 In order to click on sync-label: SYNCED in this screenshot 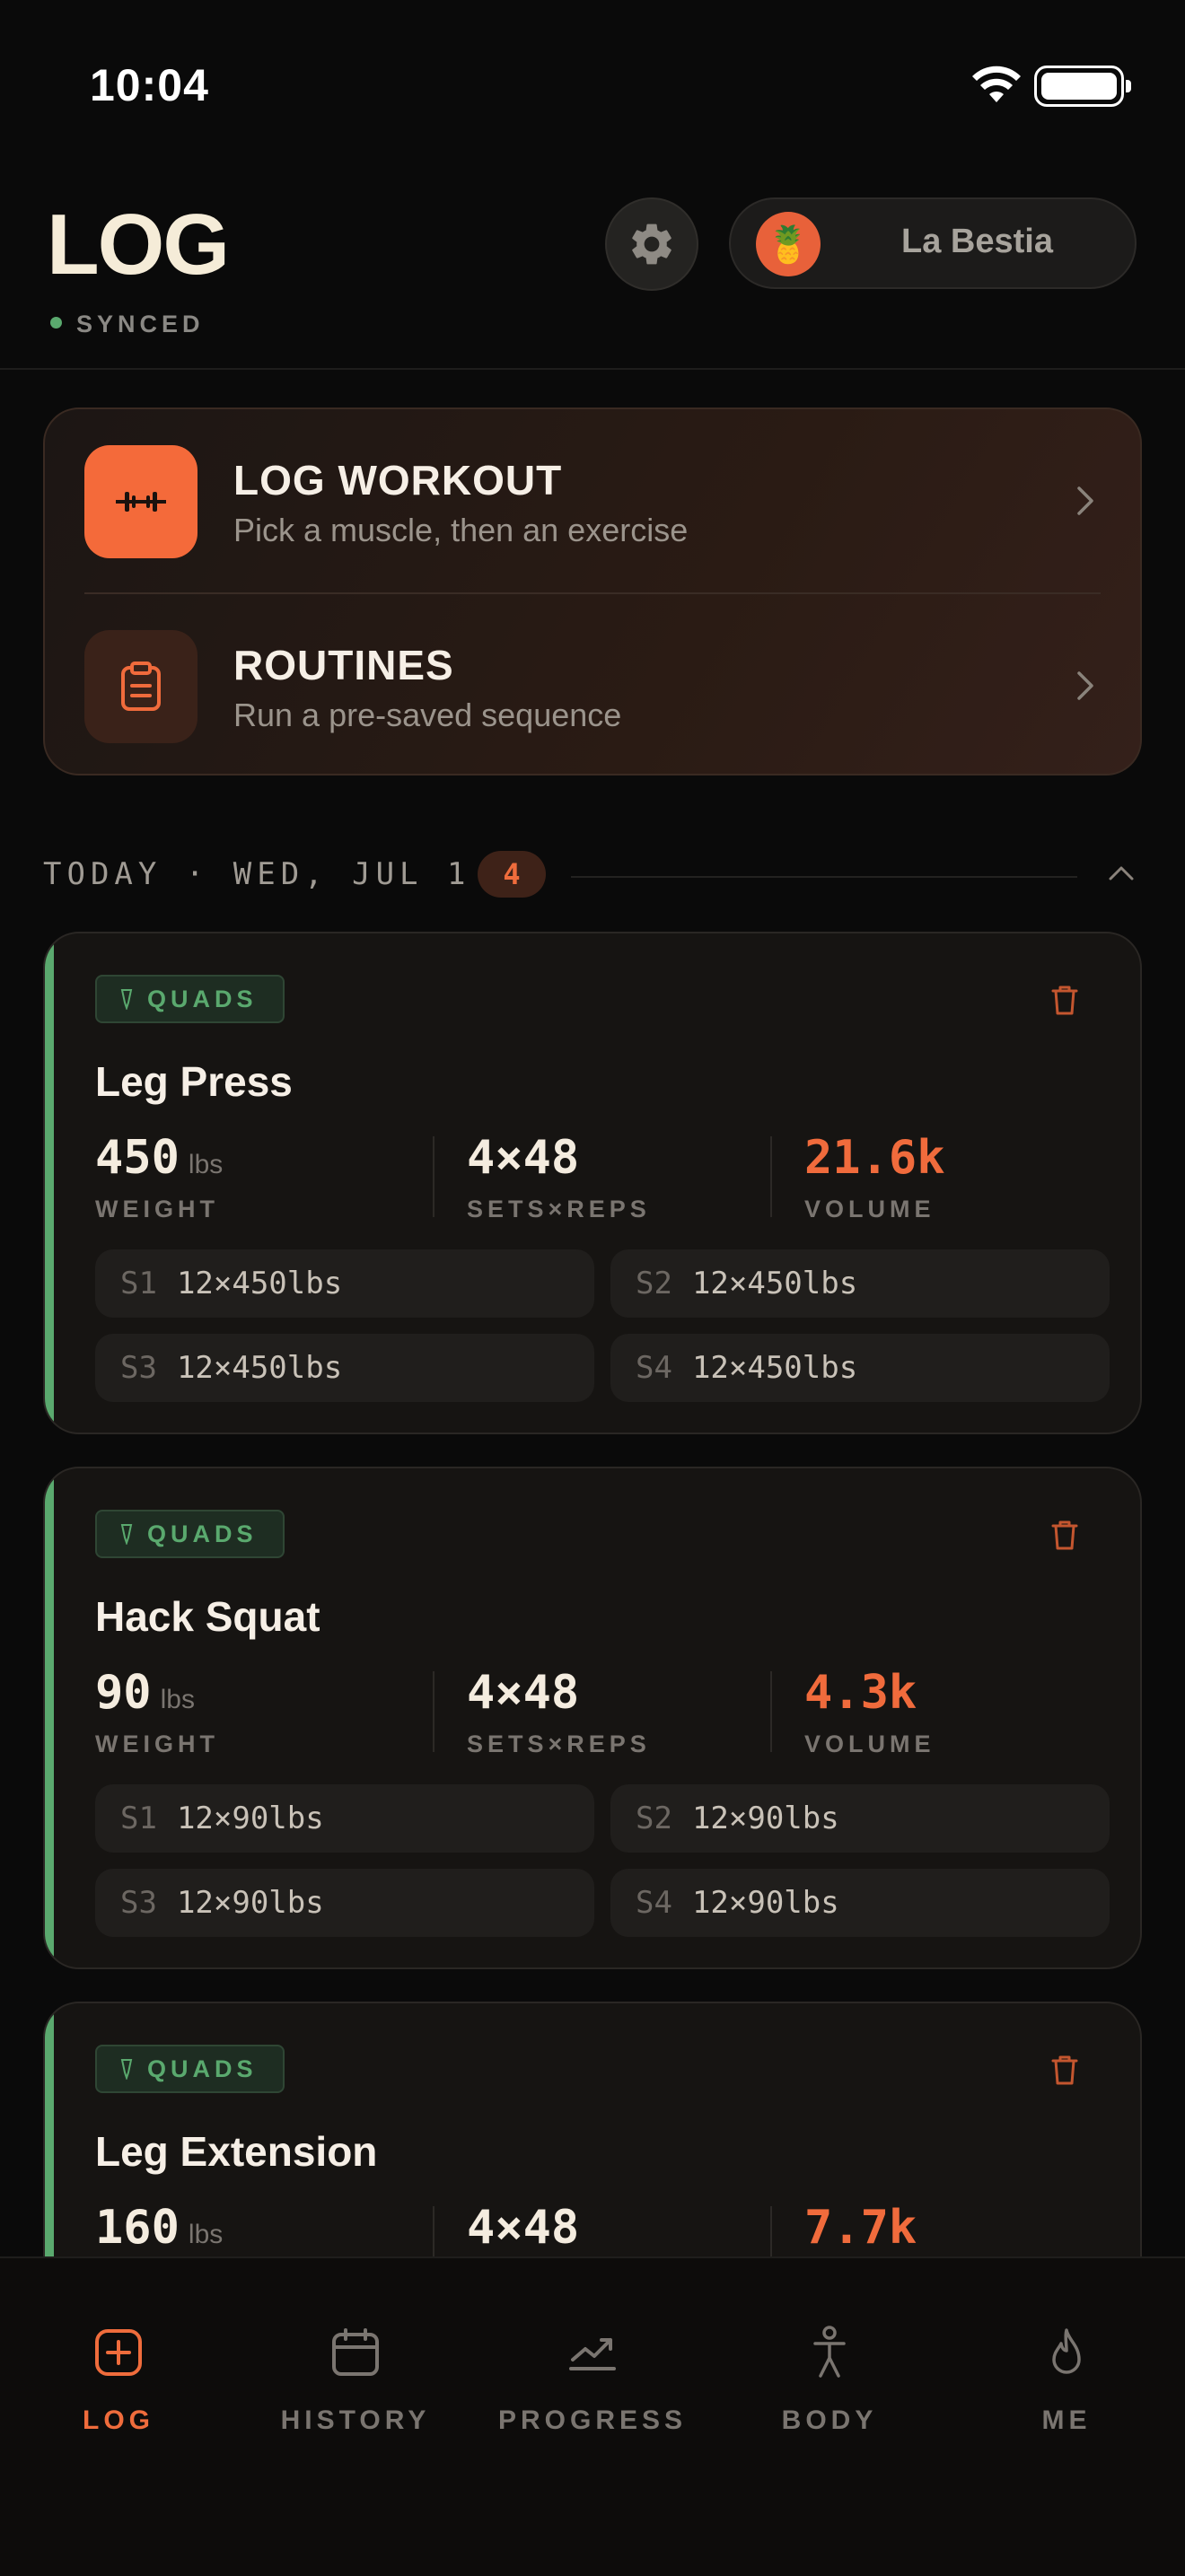, I will do `click(140, 324)`.